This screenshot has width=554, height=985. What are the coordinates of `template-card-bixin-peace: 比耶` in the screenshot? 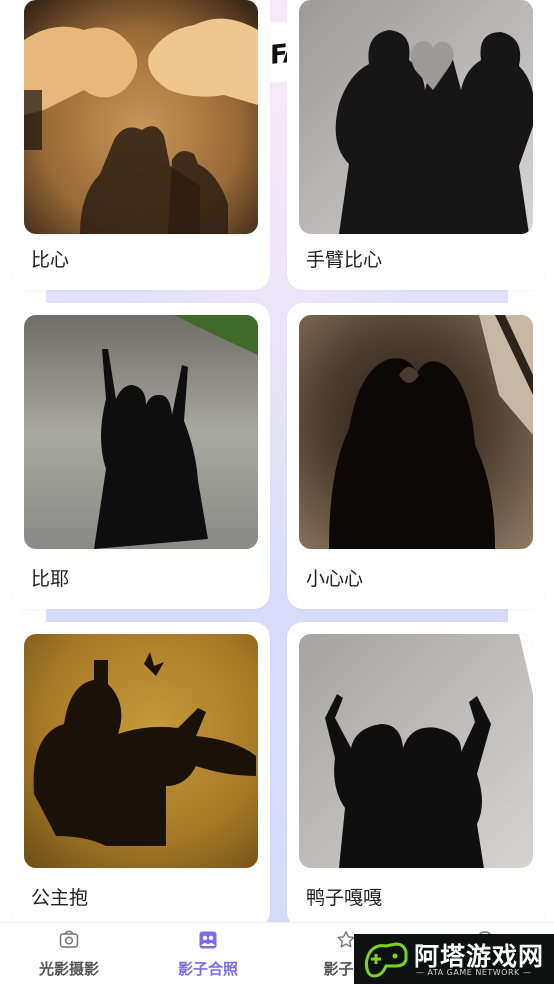 It's located at (141, 456).